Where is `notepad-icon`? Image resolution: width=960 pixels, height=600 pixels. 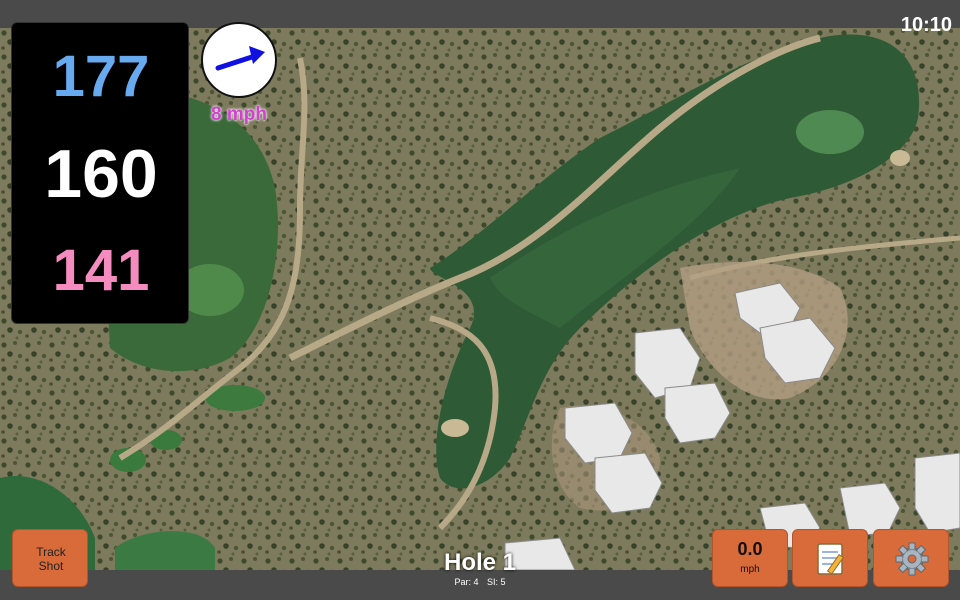
notepad-icon is located at coordinates (830, 559).